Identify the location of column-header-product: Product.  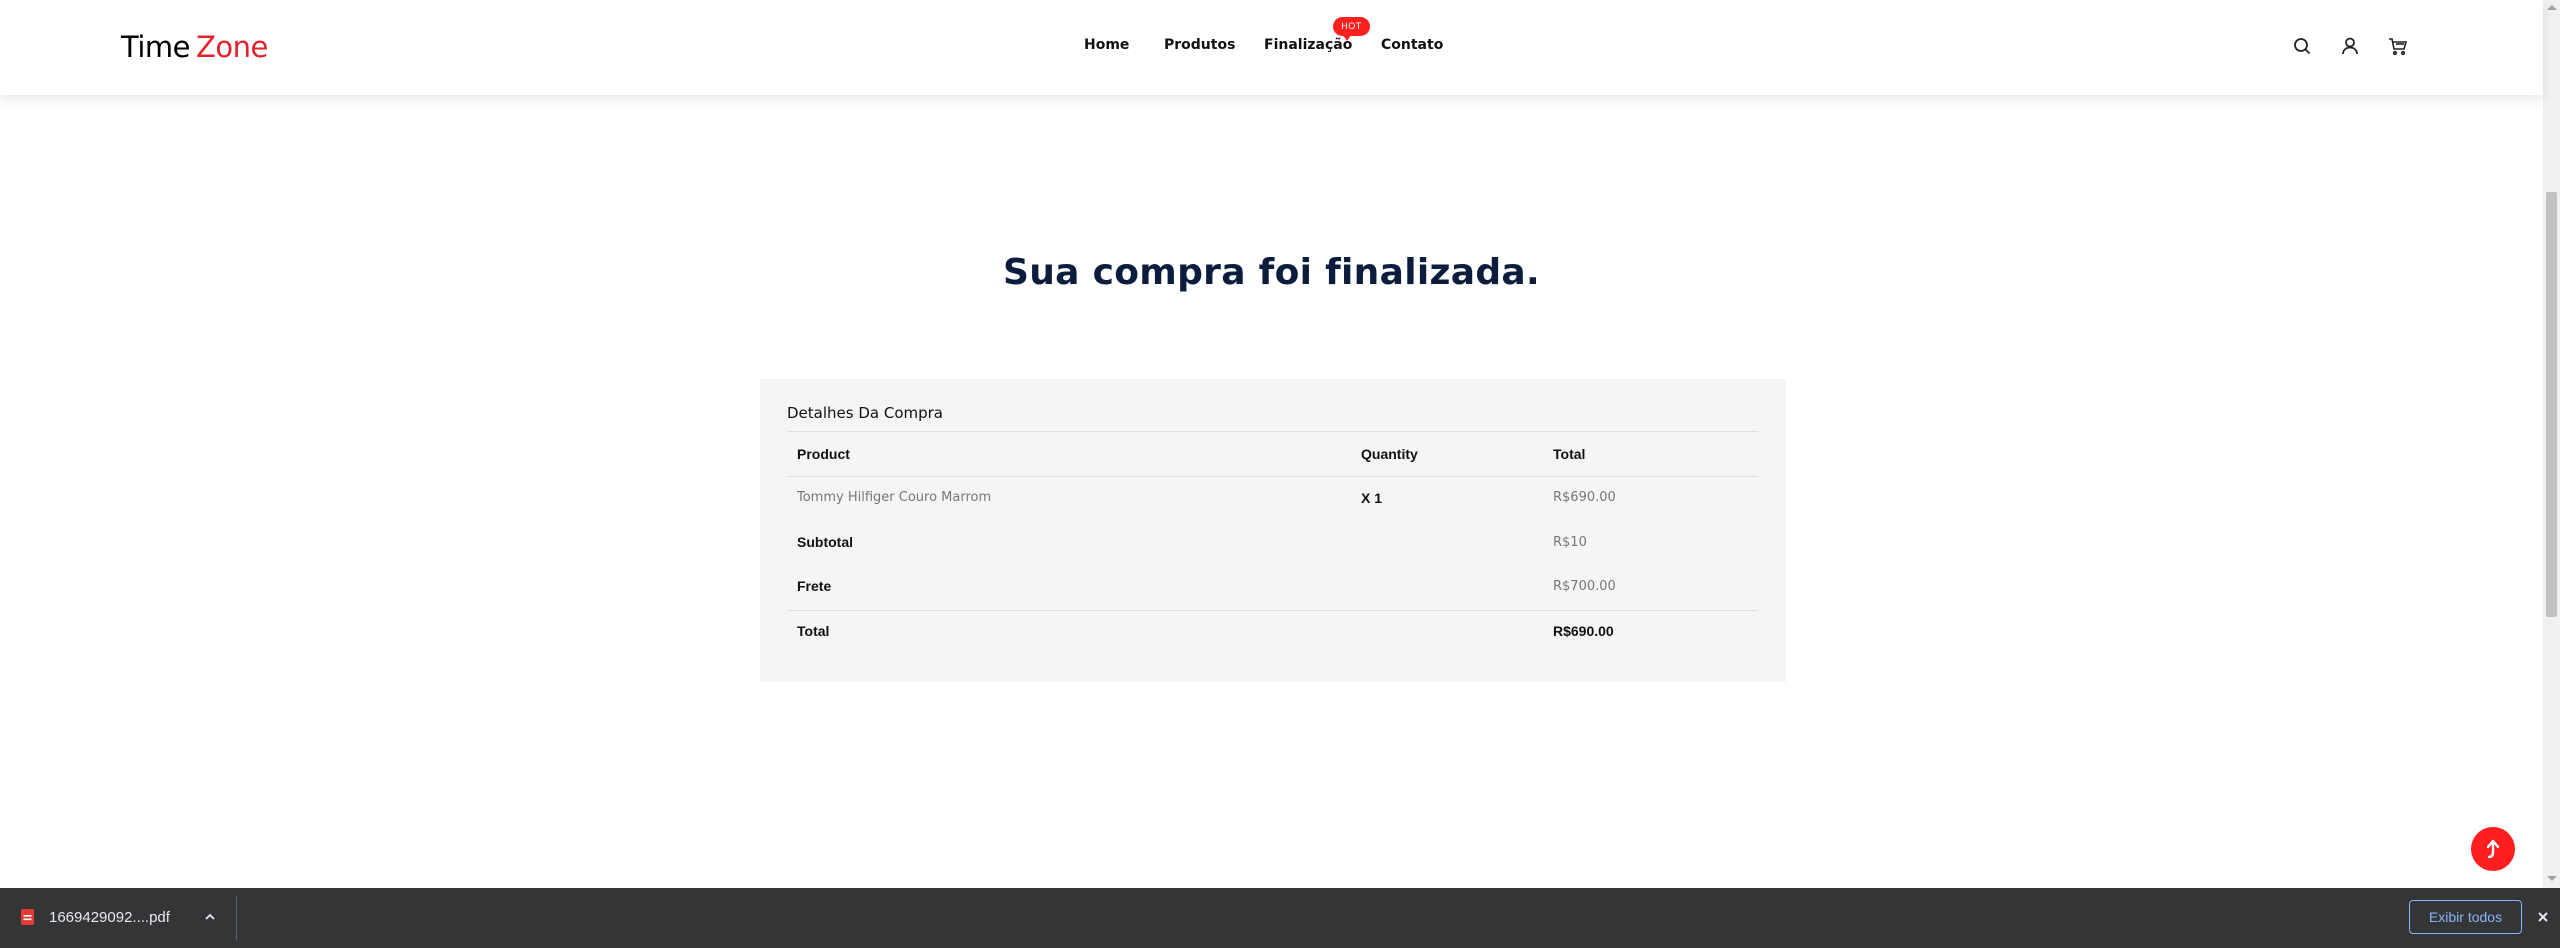
(823, 454).